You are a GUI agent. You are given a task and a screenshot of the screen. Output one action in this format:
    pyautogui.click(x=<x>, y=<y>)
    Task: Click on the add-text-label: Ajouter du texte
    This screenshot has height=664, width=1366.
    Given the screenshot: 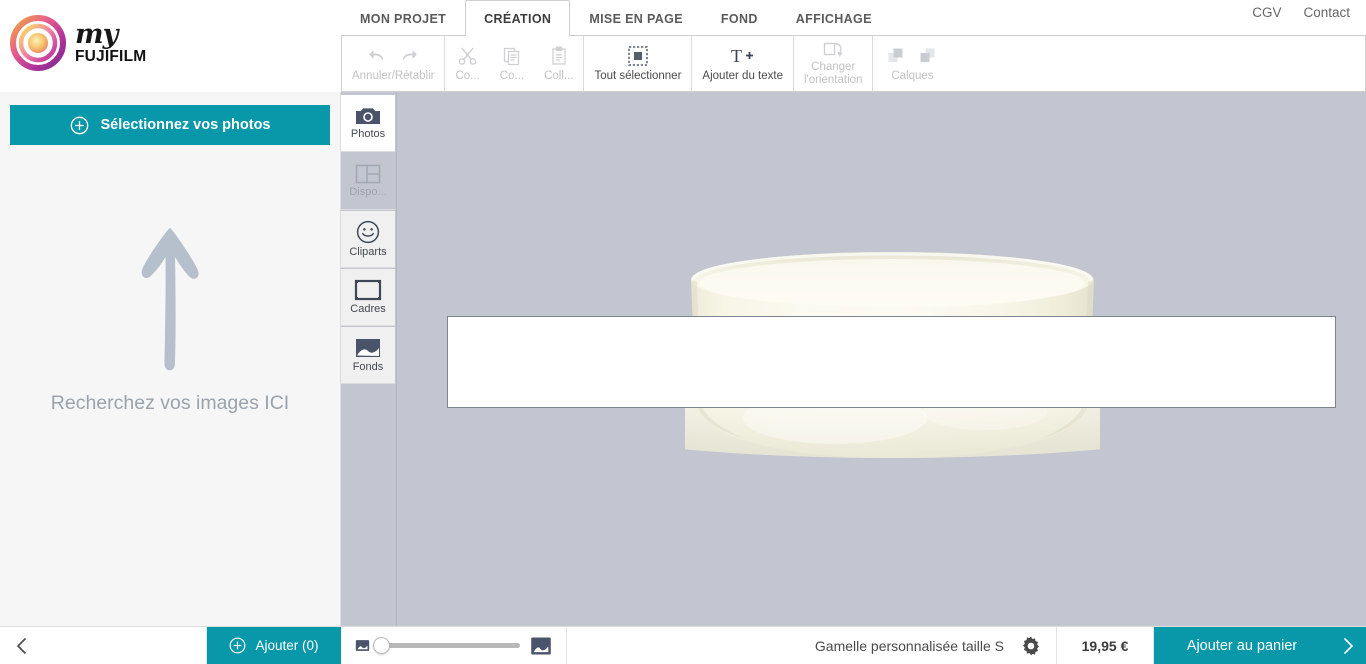 What is the action you would take?
    pyautogui.click(x=742, y=75)
    